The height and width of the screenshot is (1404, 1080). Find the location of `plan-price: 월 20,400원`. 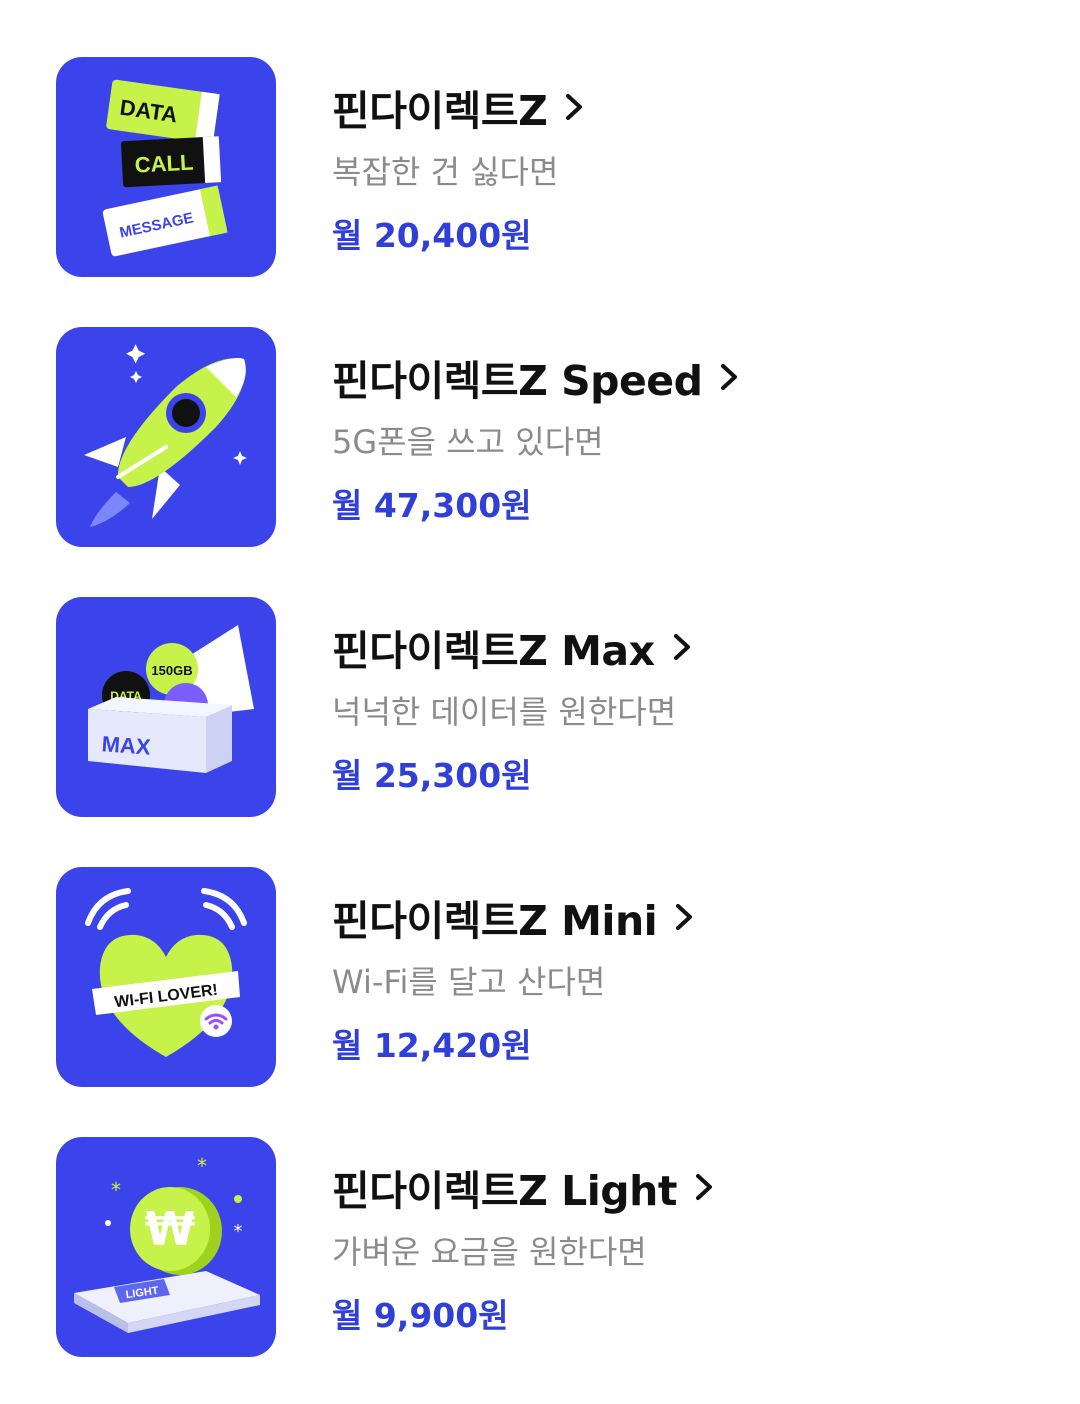

plan-price: 월 20,400원 is located at coordinates (432, 235).